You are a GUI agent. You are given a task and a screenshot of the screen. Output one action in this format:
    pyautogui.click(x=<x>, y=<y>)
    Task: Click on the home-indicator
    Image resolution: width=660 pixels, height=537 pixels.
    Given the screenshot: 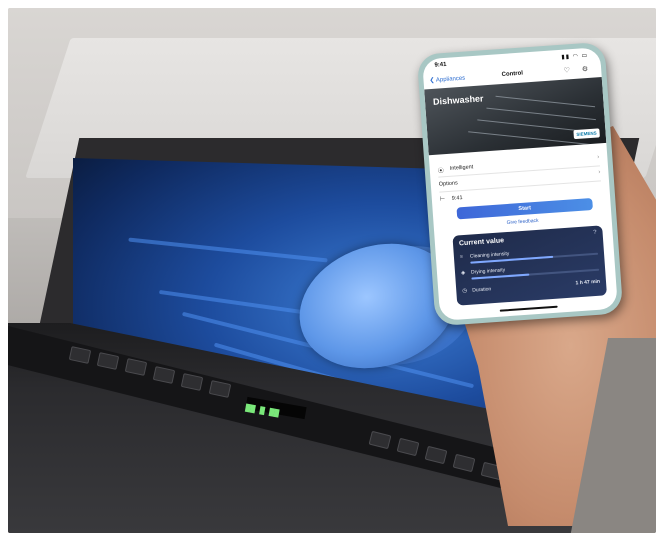 What is the action you would take?
    pyautogui.click(x=528, y=308)
    